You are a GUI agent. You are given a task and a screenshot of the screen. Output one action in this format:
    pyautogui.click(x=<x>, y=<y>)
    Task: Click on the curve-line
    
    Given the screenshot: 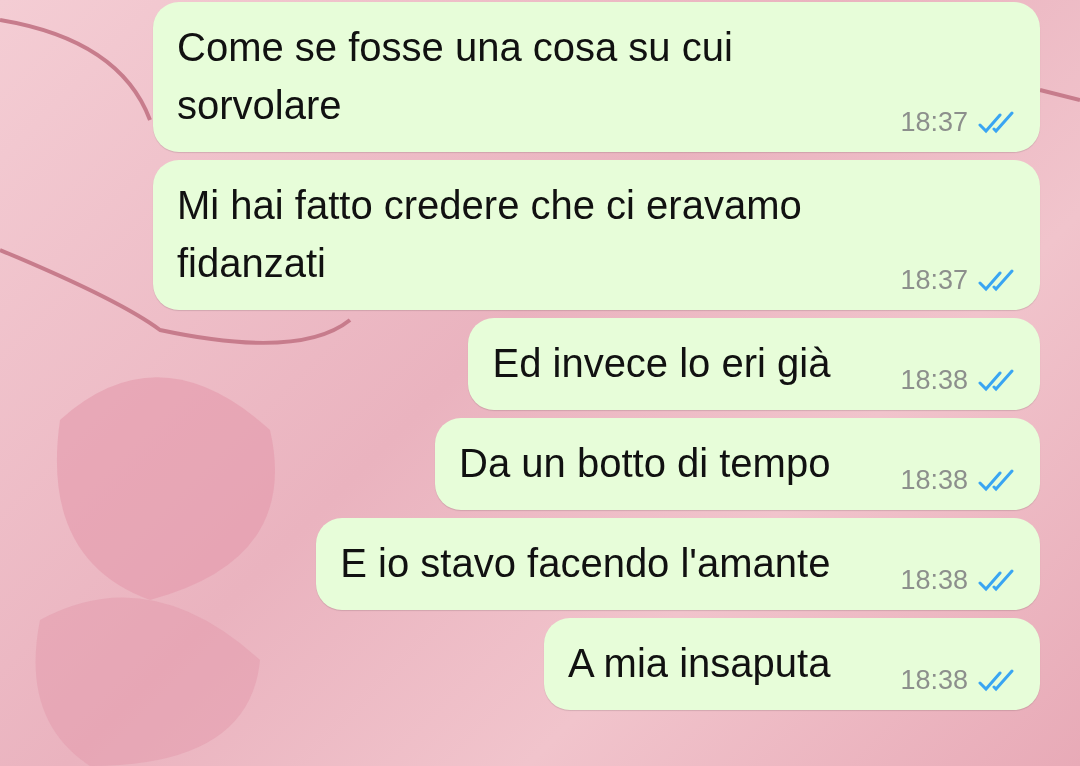 What is the action you would take?
    pyautogui.click(x=1059, y=95)
    